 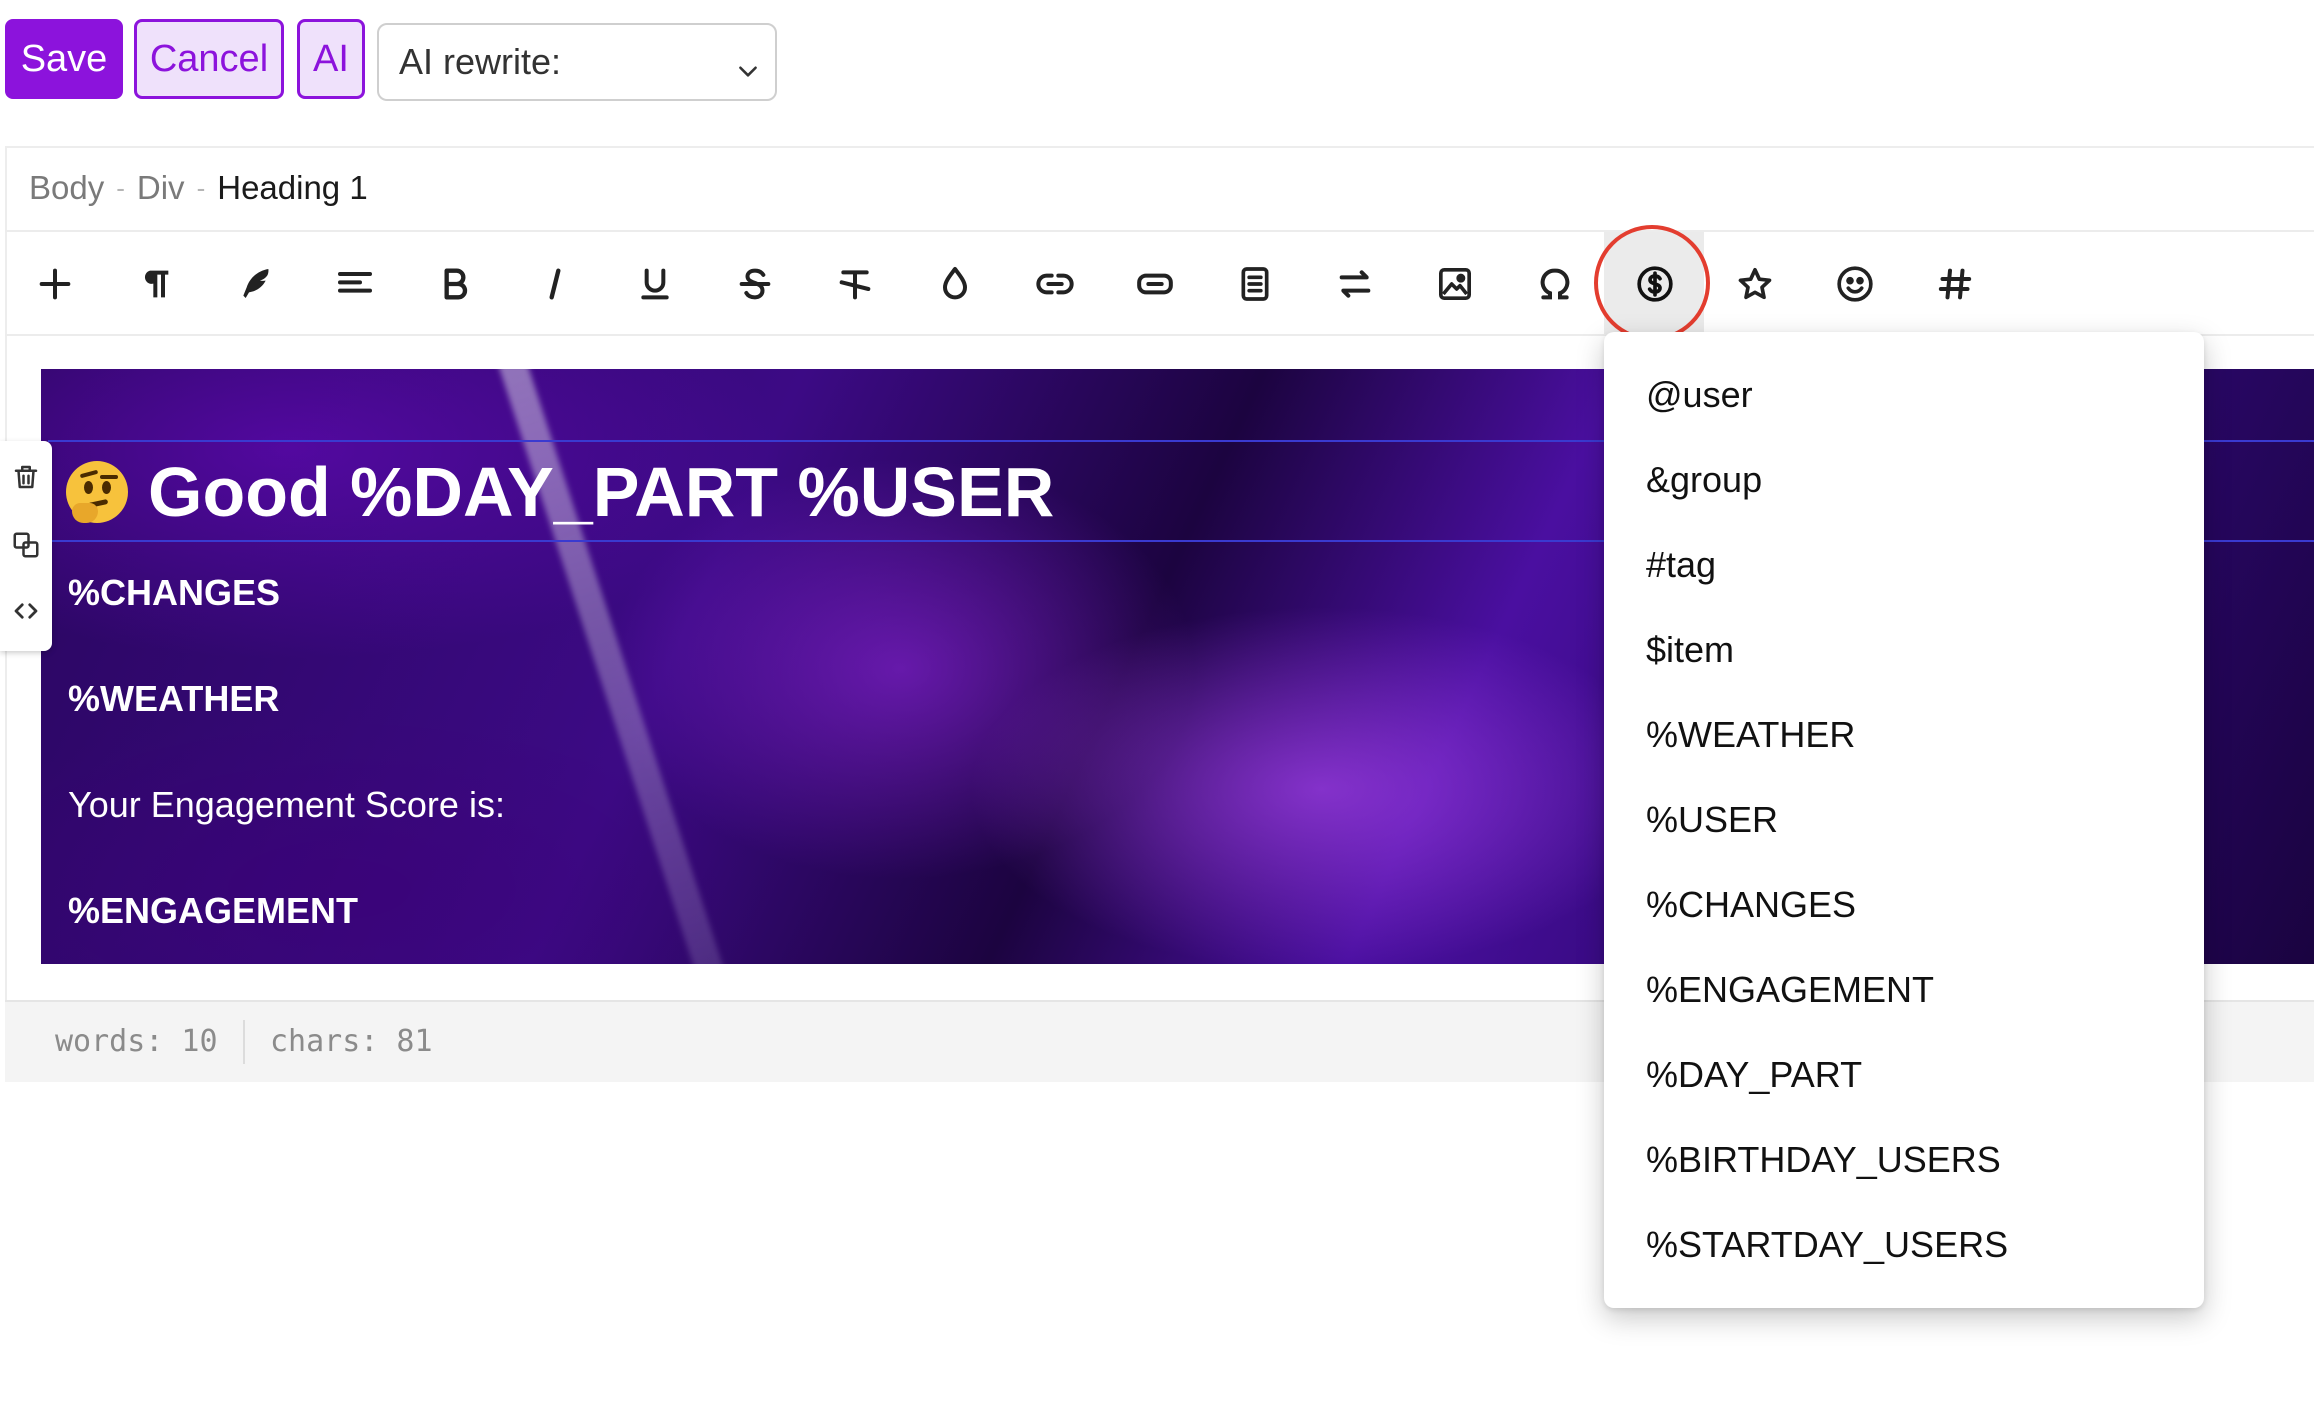 I want to click on cancel-button: Cancel, so click(x=209, y=59).